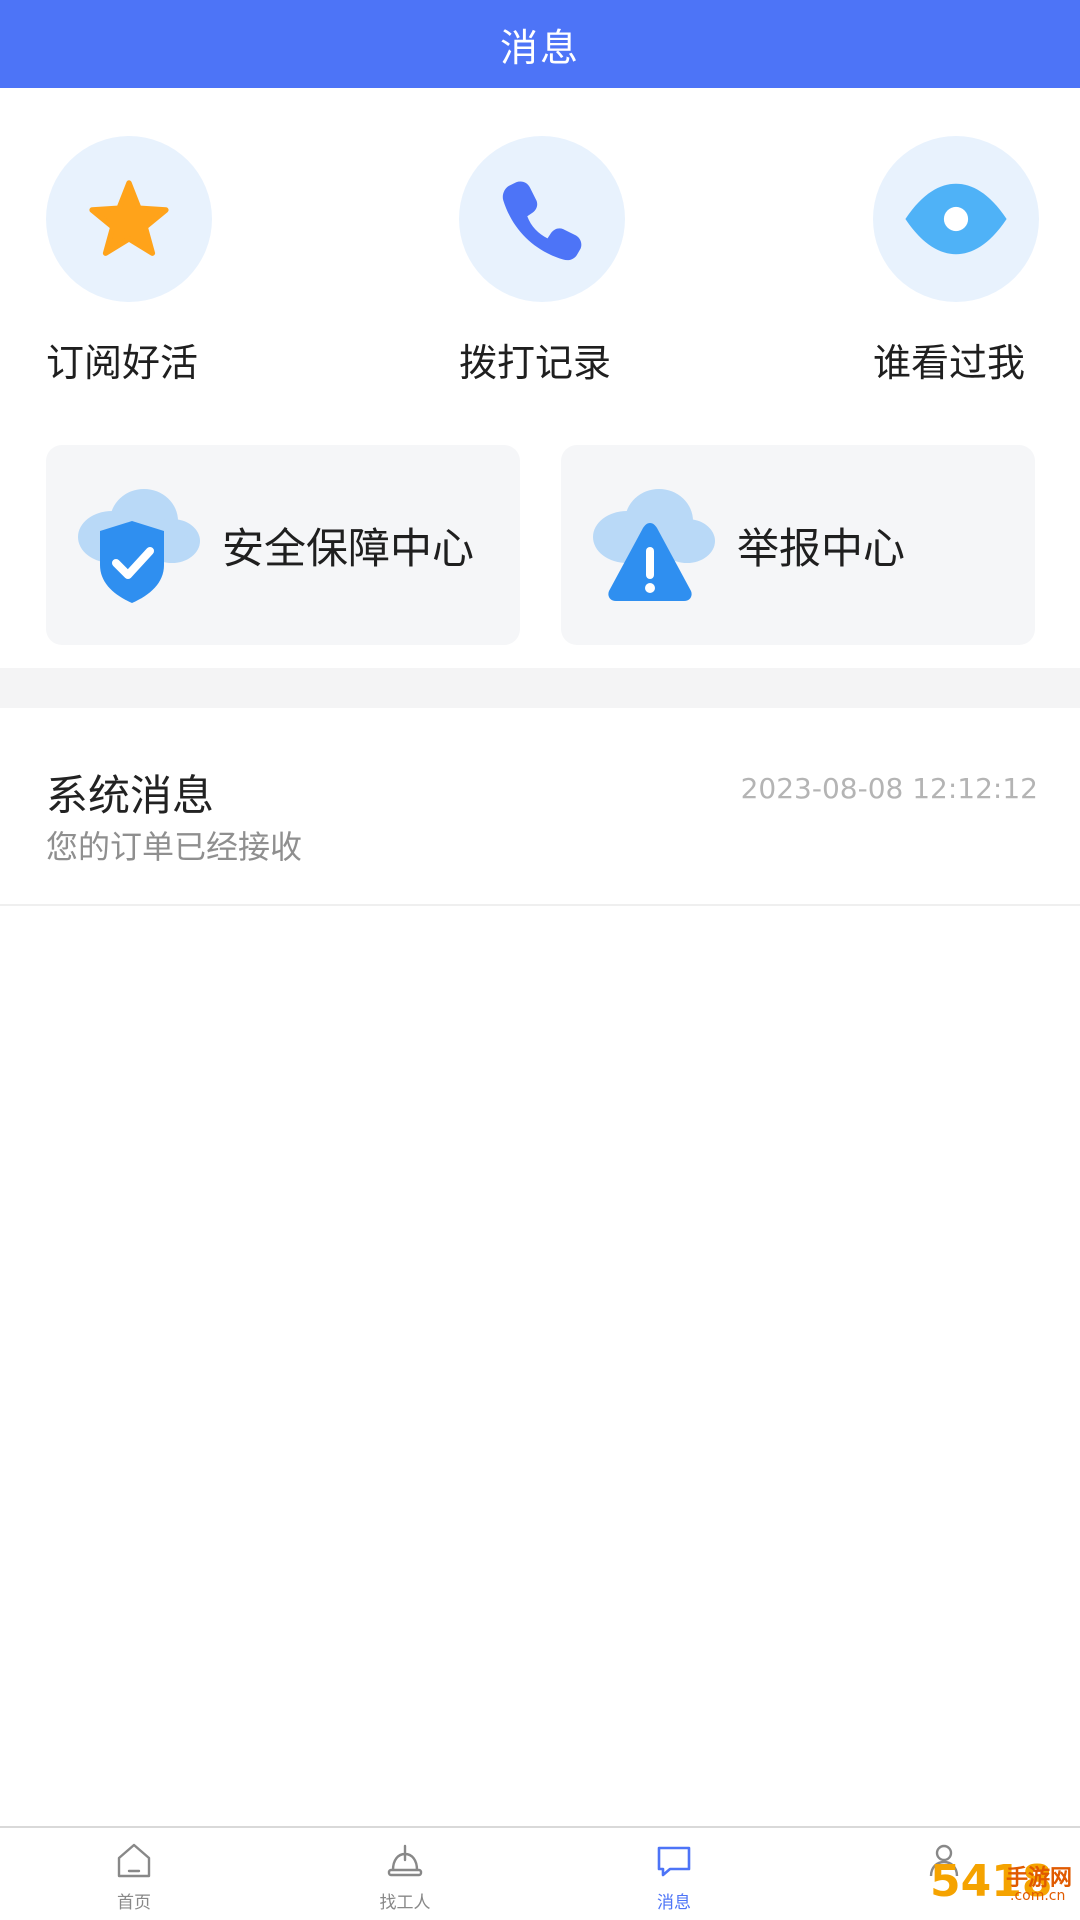 The height and width of the screenshot is (1920, 1080). What do you see at coordinates (674, 1861) in the screenshot?
I see `message-icon` at bounding box center [674, 1861].